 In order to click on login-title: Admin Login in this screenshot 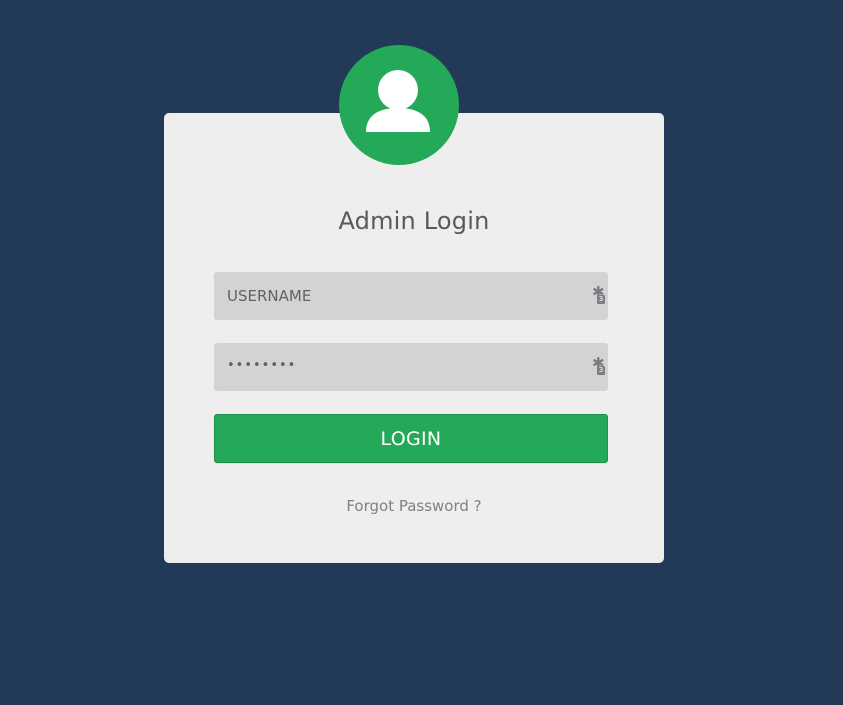, I will do `click(414, 221)`.